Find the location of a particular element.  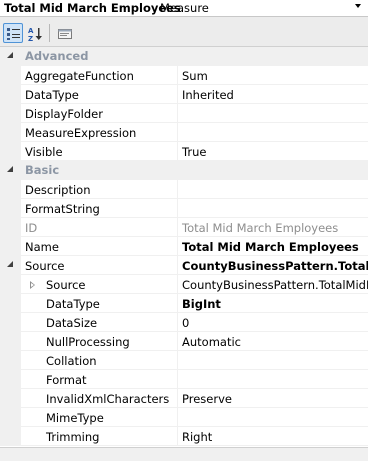

property-row-null-processing: NullProcessing Automatic is located at coordinates (184, 341).